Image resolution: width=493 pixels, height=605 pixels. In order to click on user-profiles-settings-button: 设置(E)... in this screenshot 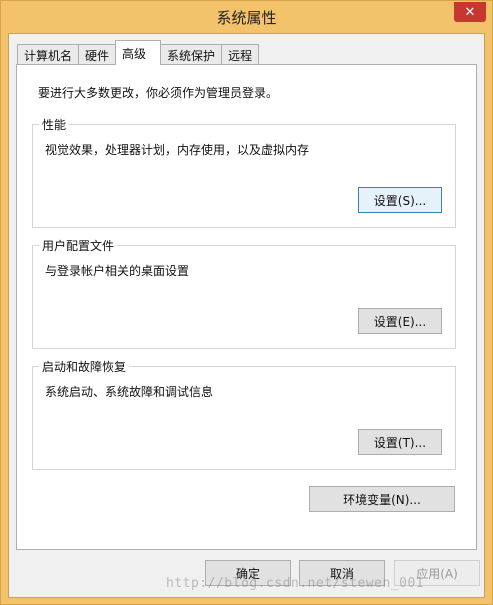, I will do `click(400, 321)`.